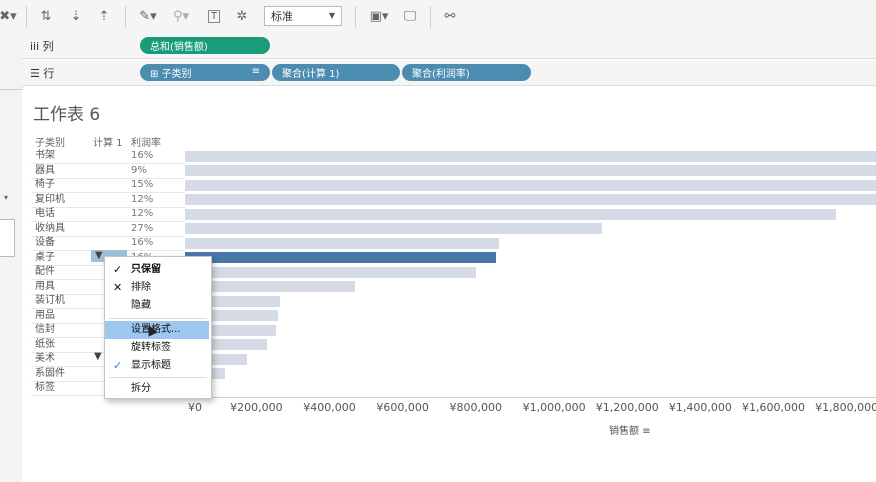  Describe the element at coordinates (76, 16) in the screenshot. I see `sort-ascending-icon: ⇣` at that location.